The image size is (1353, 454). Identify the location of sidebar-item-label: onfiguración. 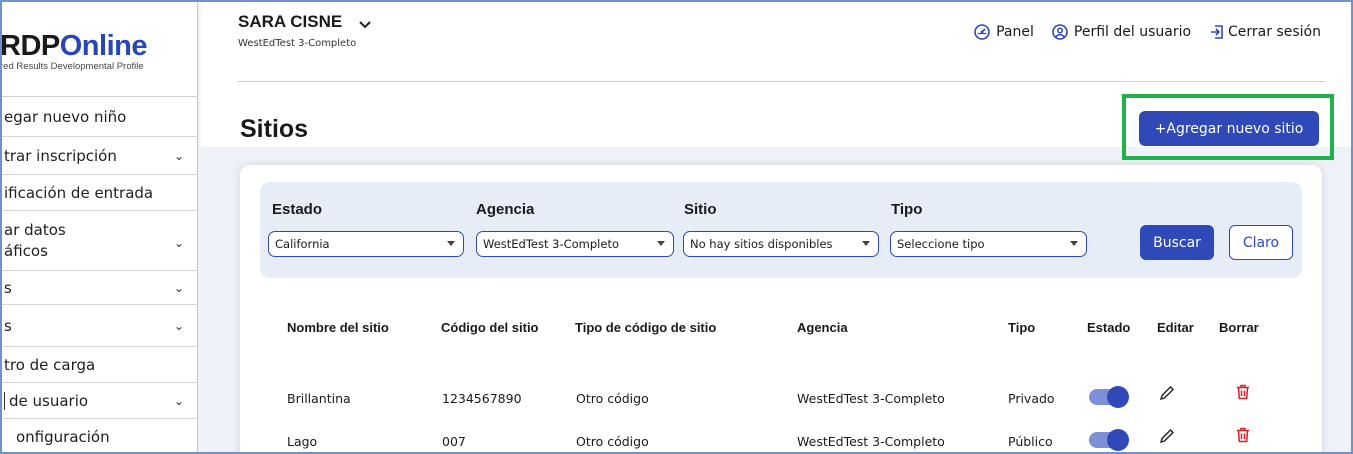
(63, 436).